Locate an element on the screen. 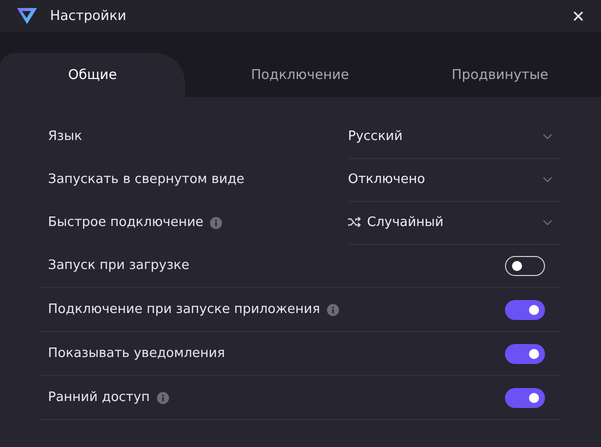  settings-tab: Продвинутые is located at coordinates (500, 75).